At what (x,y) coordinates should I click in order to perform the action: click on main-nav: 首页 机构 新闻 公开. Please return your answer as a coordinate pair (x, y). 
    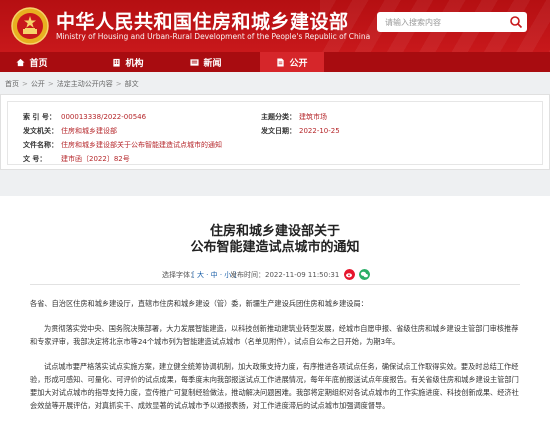
    Looking at the image, I should click on (275, 62).